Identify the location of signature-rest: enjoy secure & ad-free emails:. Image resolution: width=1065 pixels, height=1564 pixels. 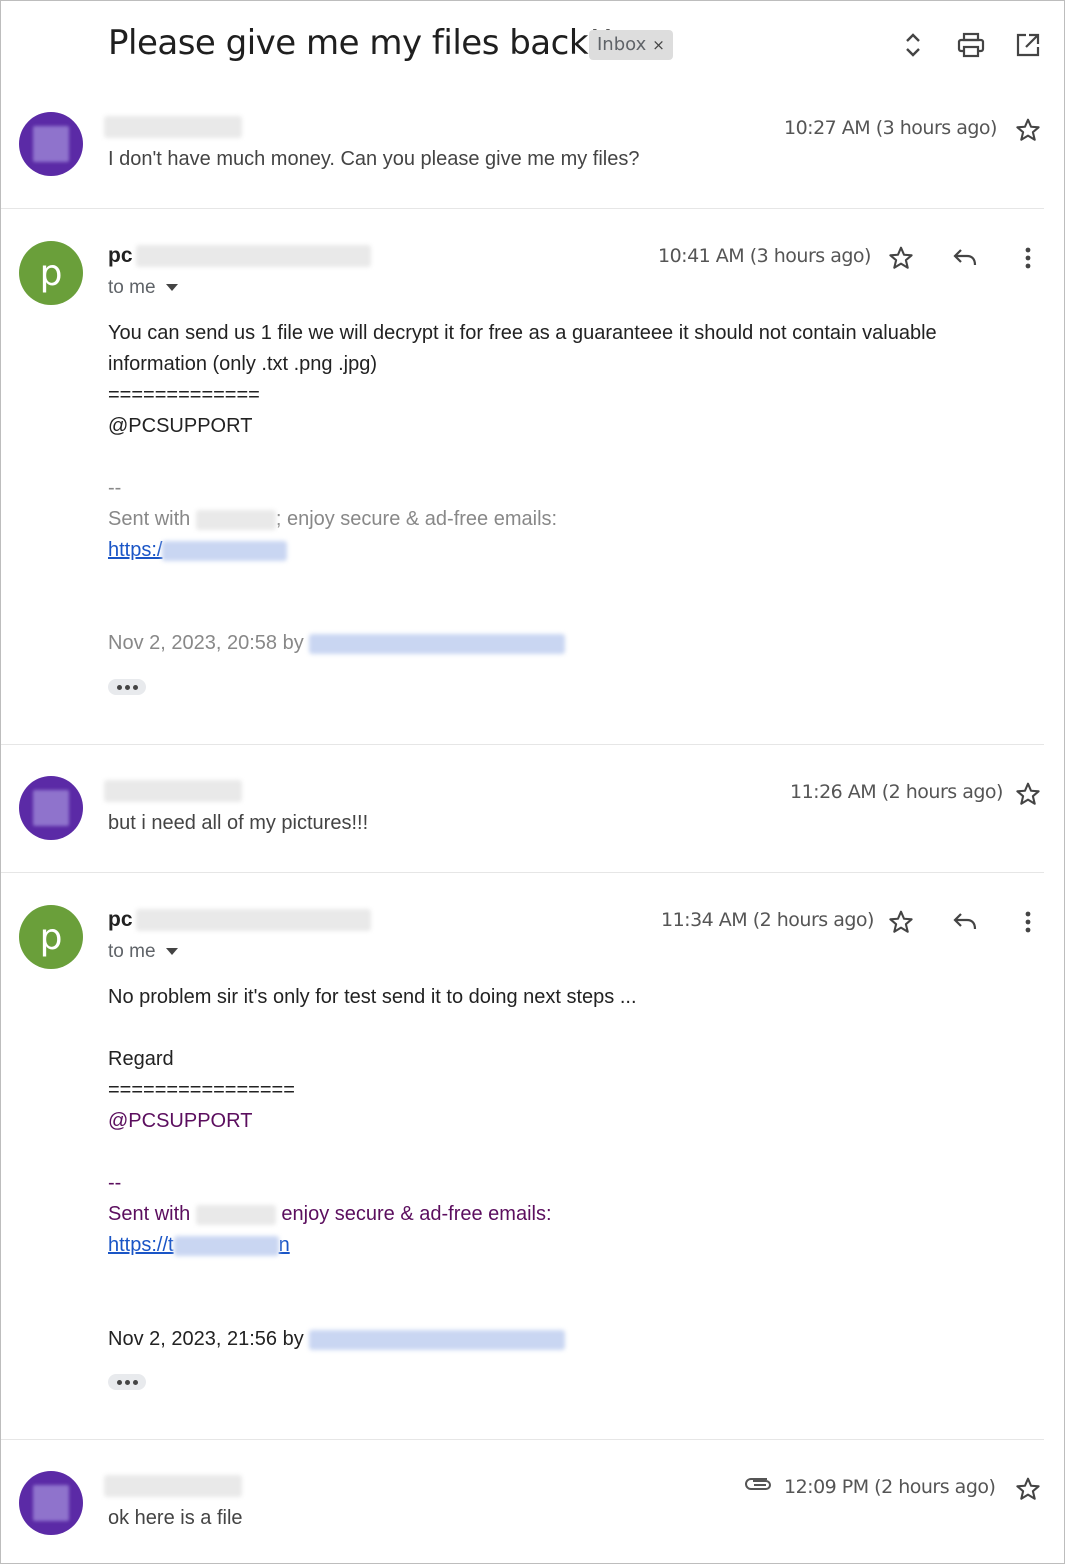
(413, 1214).